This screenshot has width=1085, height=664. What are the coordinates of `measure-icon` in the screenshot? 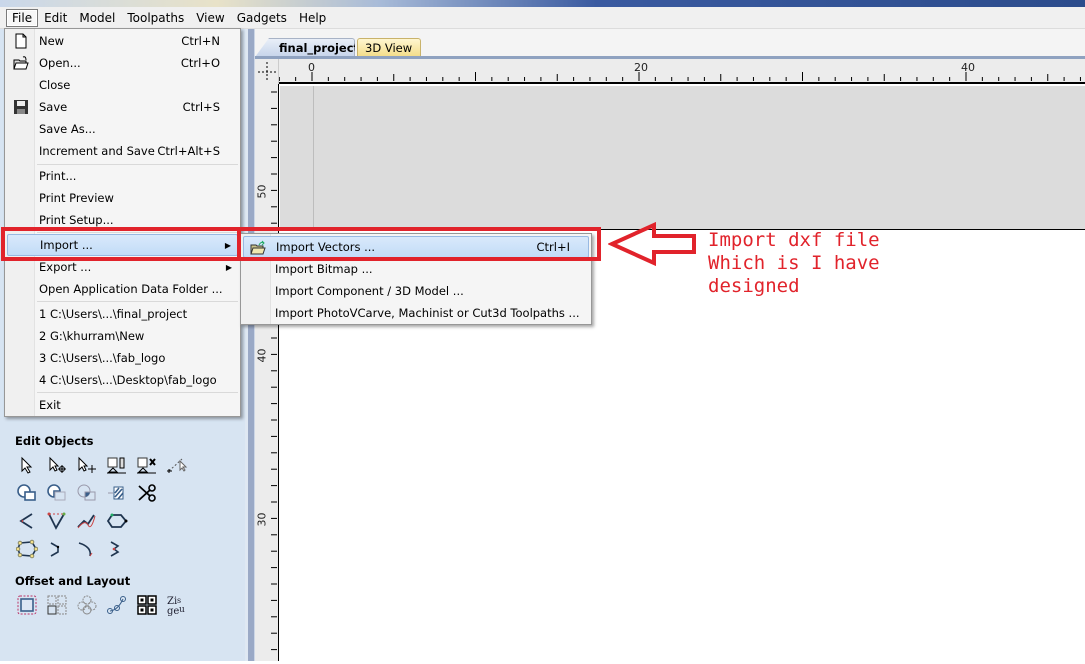 It's located at (177, 465).